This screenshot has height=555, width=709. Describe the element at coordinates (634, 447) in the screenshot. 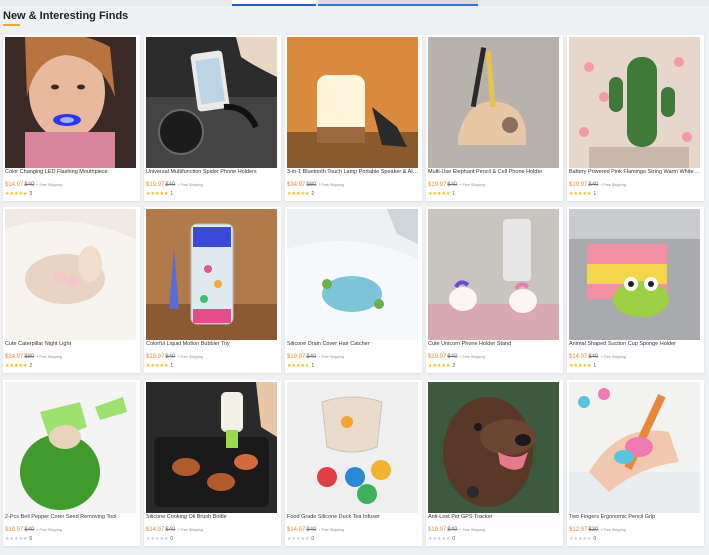

I see `pencil-grip-photo` at that location.